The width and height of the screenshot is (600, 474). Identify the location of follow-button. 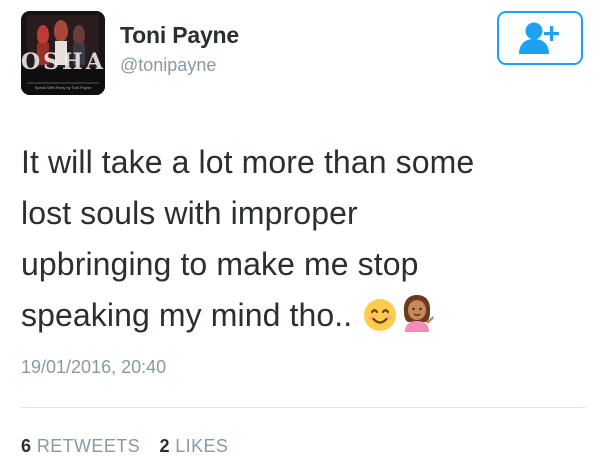
(540, 38).